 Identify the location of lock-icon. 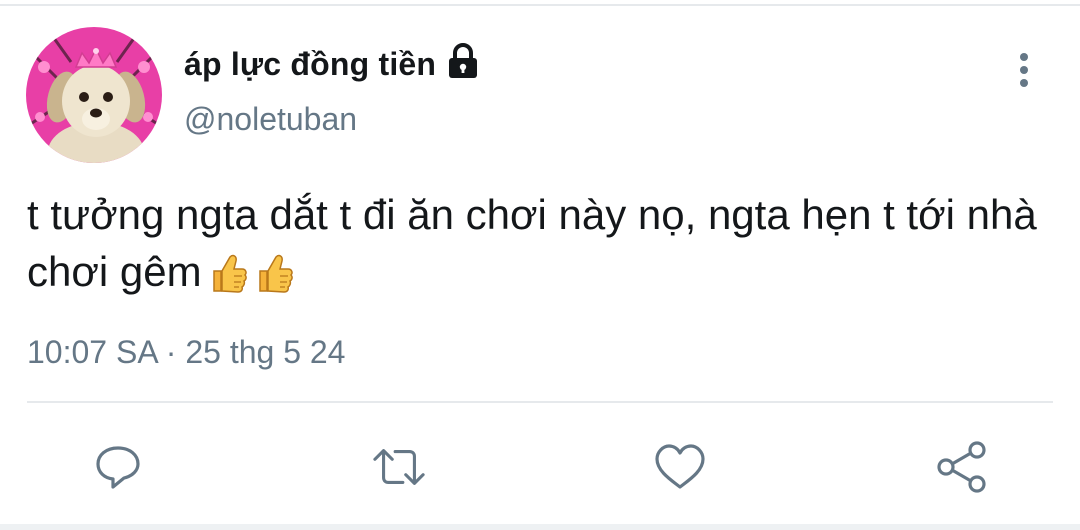
(463, 61).